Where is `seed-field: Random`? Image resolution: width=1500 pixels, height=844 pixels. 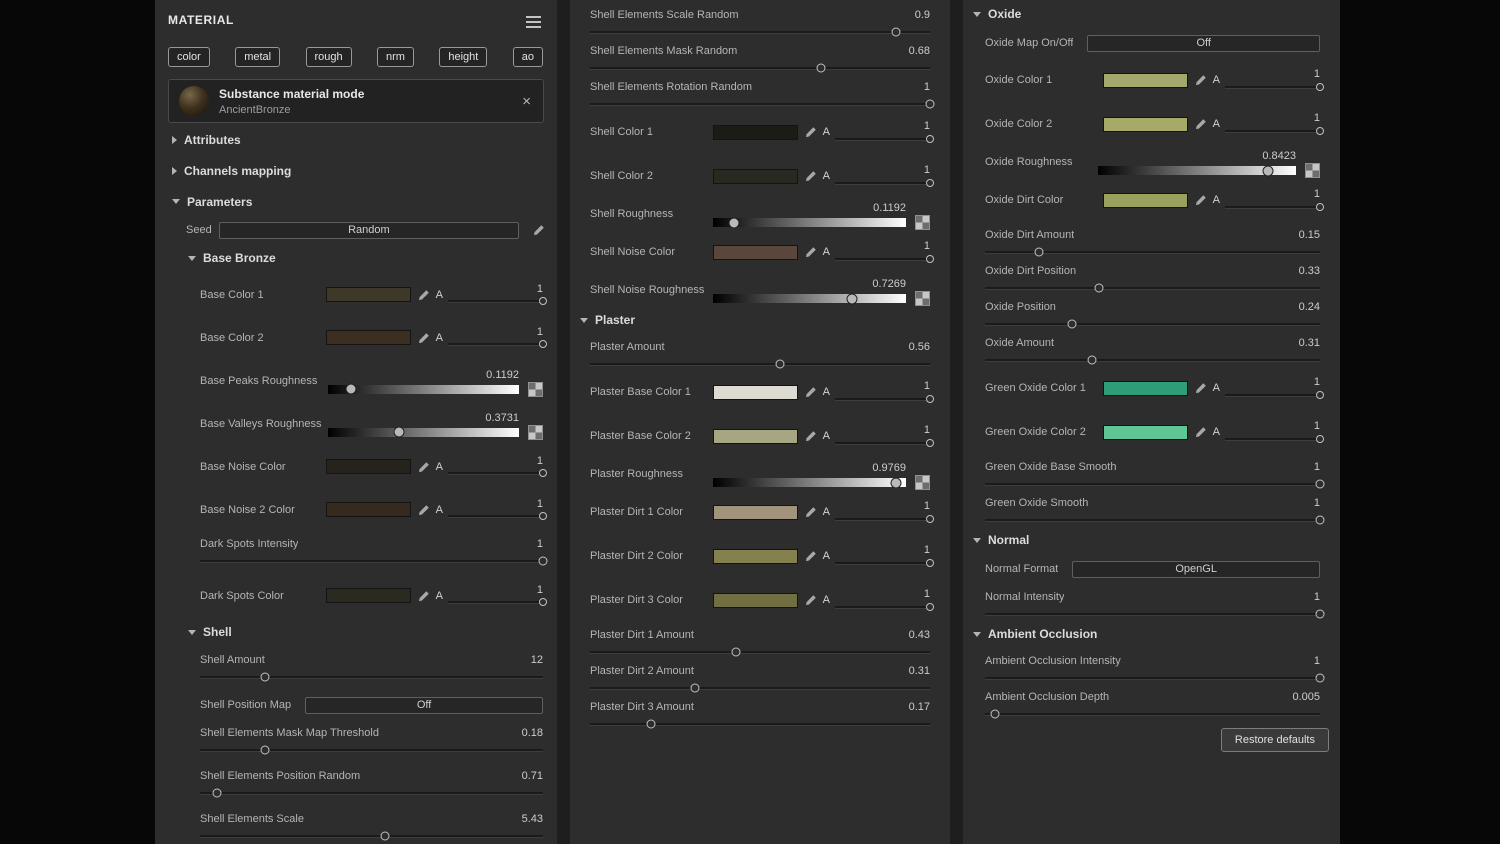
seed-field: Random is located at coordinates (368, 230).